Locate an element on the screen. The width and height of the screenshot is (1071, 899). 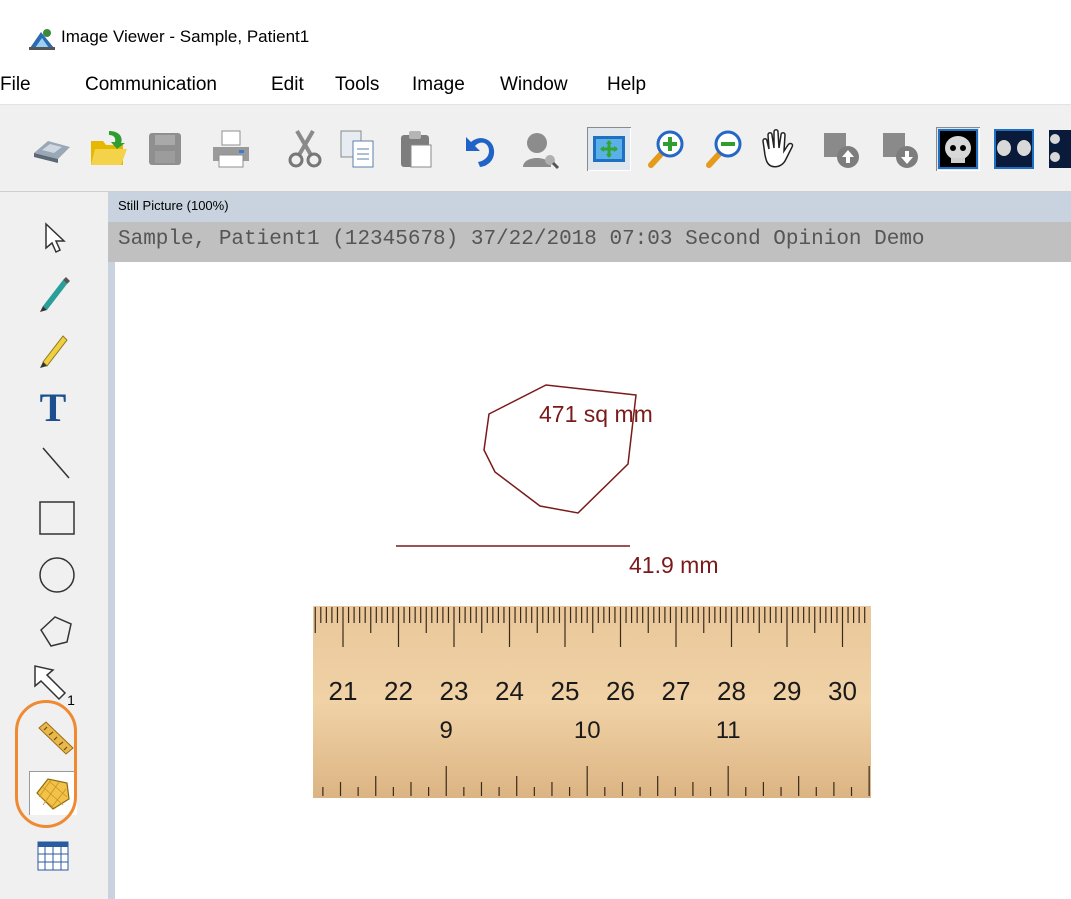
rectangle-icon is located at coordinates (57, 518).